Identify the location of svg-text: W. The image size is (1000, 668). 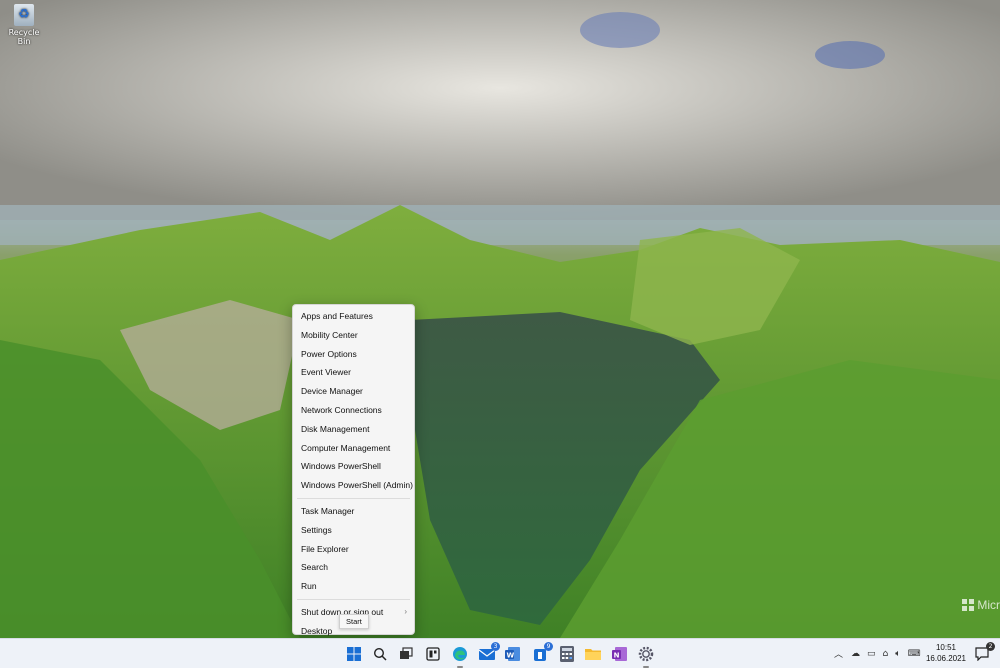
(511, 656).